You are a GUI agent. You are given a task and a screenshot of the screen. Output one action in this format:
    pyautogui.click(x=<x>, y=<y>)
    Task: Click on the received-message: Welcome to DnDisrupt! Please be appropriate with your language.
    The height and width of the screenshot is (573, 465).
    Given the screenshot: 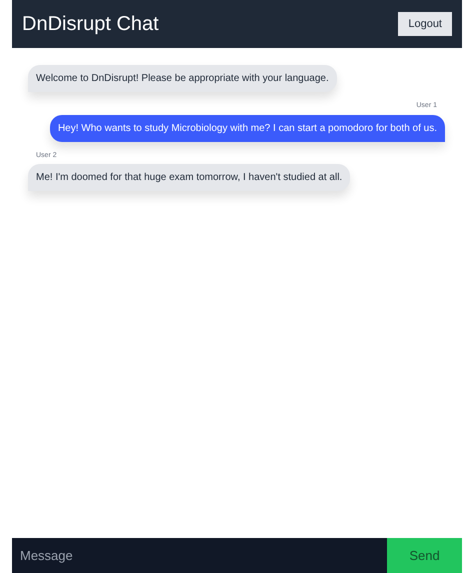 What is the action you would take?
    pyautogui.click(x=182, y=78)
    